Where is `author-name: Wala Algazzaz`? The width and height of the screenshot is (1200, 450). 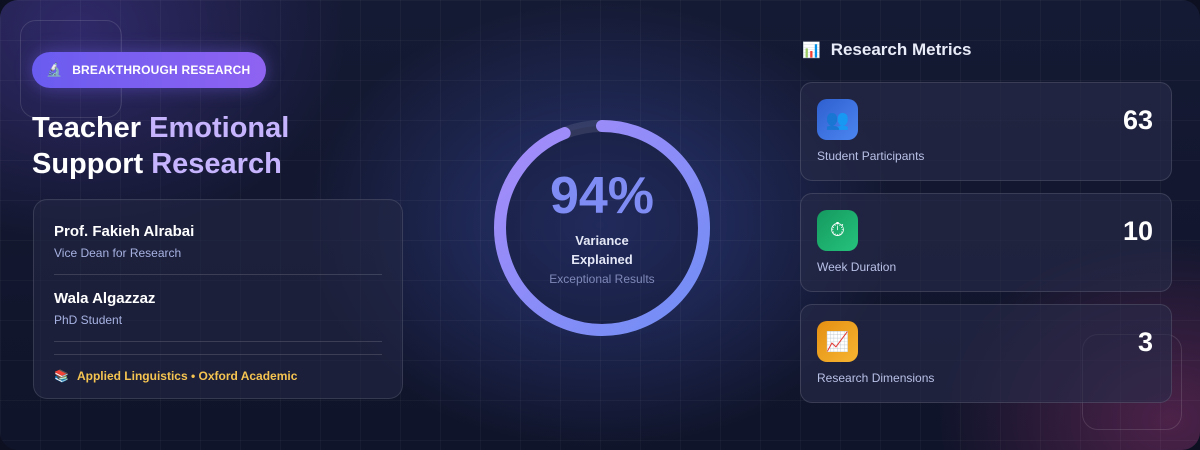 author-name: Wala Algazzaz is located at coordinates (105, 298).